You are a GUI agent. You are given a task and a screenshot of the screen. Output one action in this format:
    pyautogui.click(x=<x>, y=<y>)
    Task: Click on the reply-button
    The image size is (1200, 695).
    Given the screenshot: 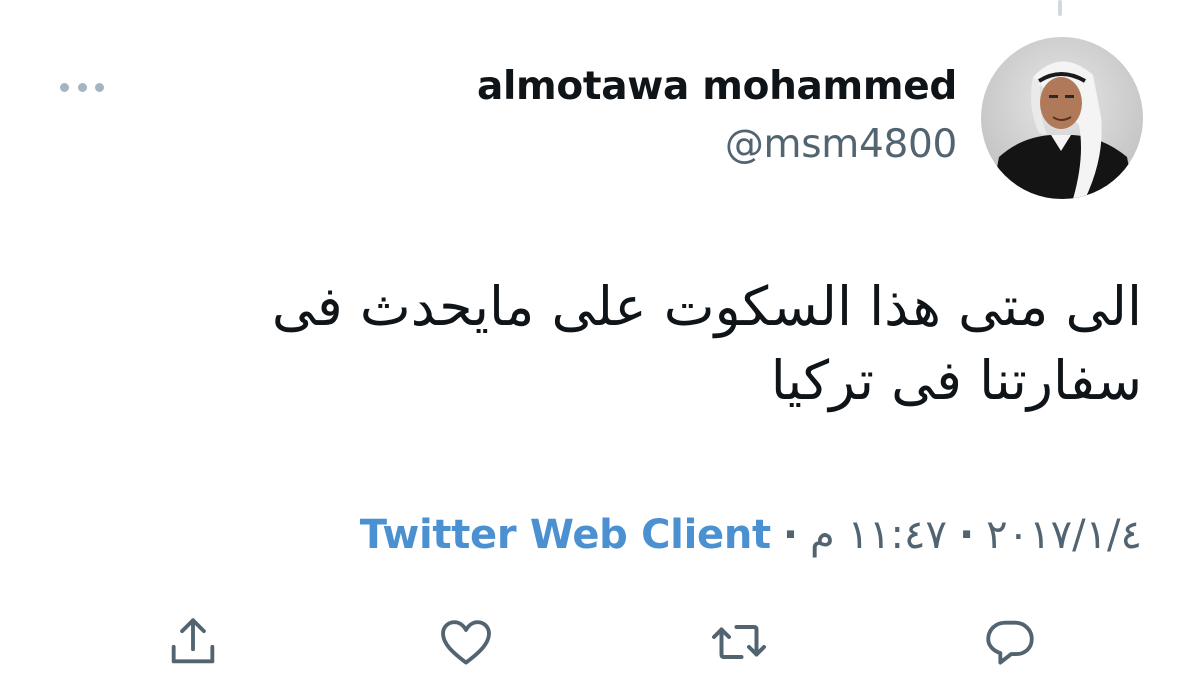 What is the action you would take?
    pyautogui.click(x=1010, y=642)
    